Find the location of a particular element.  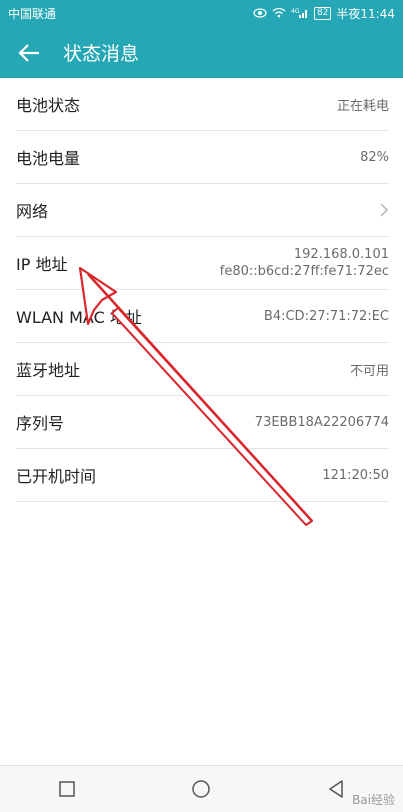

row-label: 网络 is located at coordinates (32, 211).